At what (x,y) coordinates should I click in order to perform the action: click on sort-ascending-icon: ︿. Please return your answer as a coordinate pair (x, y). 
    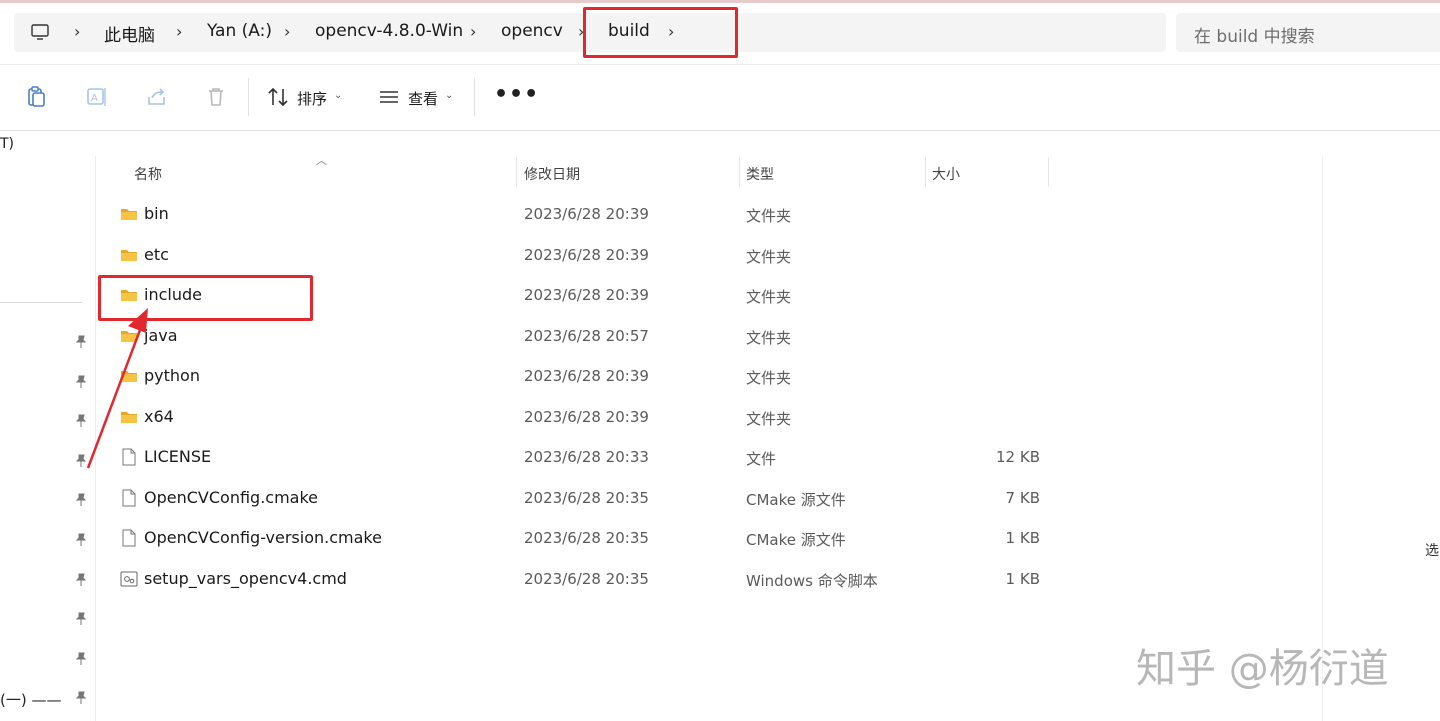
    Looking at the image, I should click on (321, 160).